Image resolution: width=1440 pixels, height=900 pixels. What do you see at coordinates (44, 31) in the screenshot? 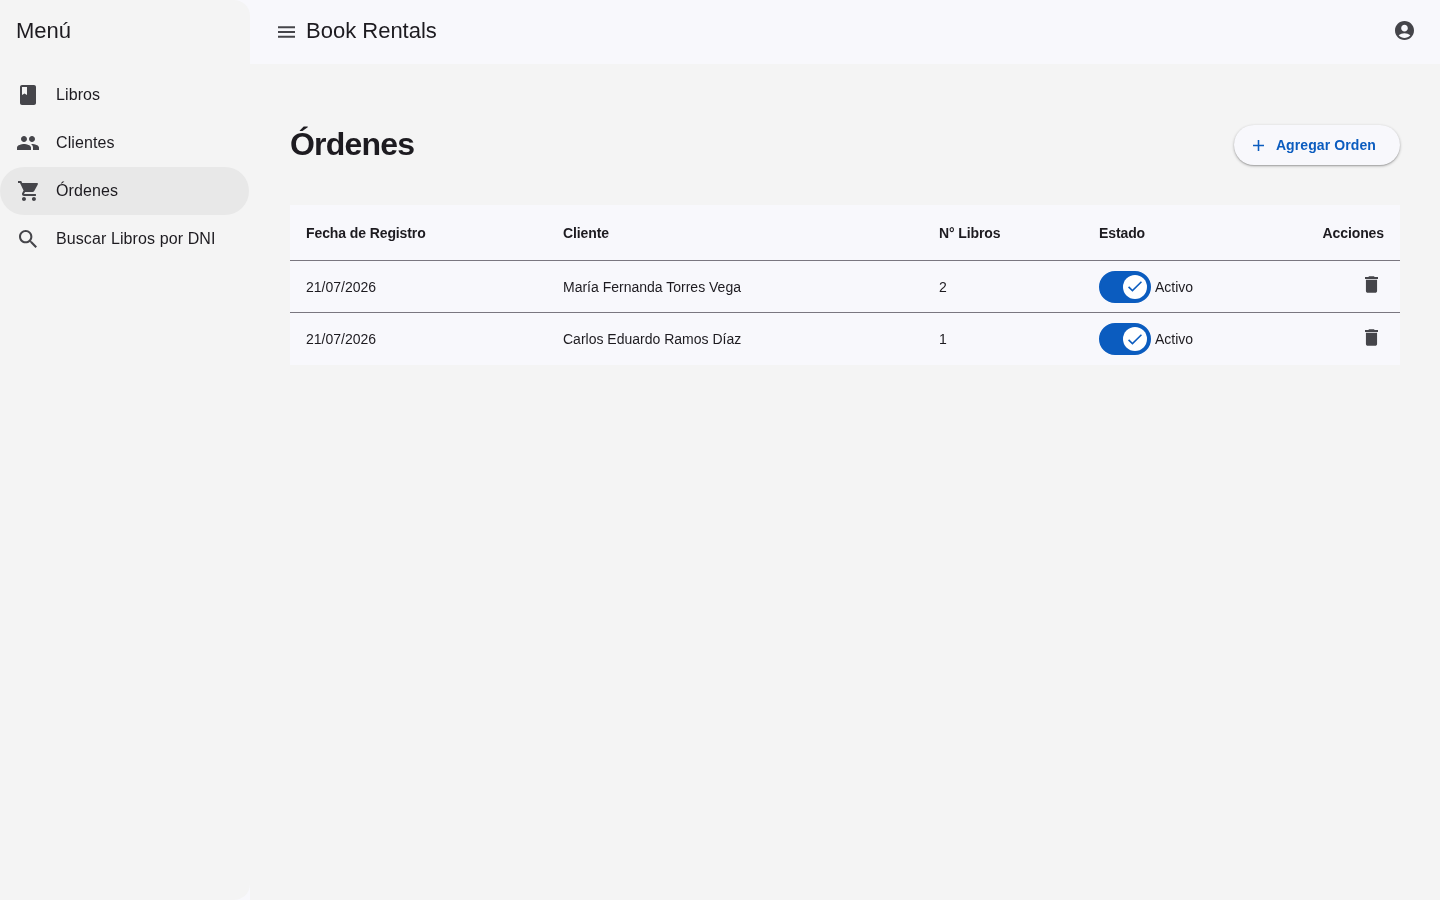
I see `menu-title: Menú` at bounding box center [44, 31].